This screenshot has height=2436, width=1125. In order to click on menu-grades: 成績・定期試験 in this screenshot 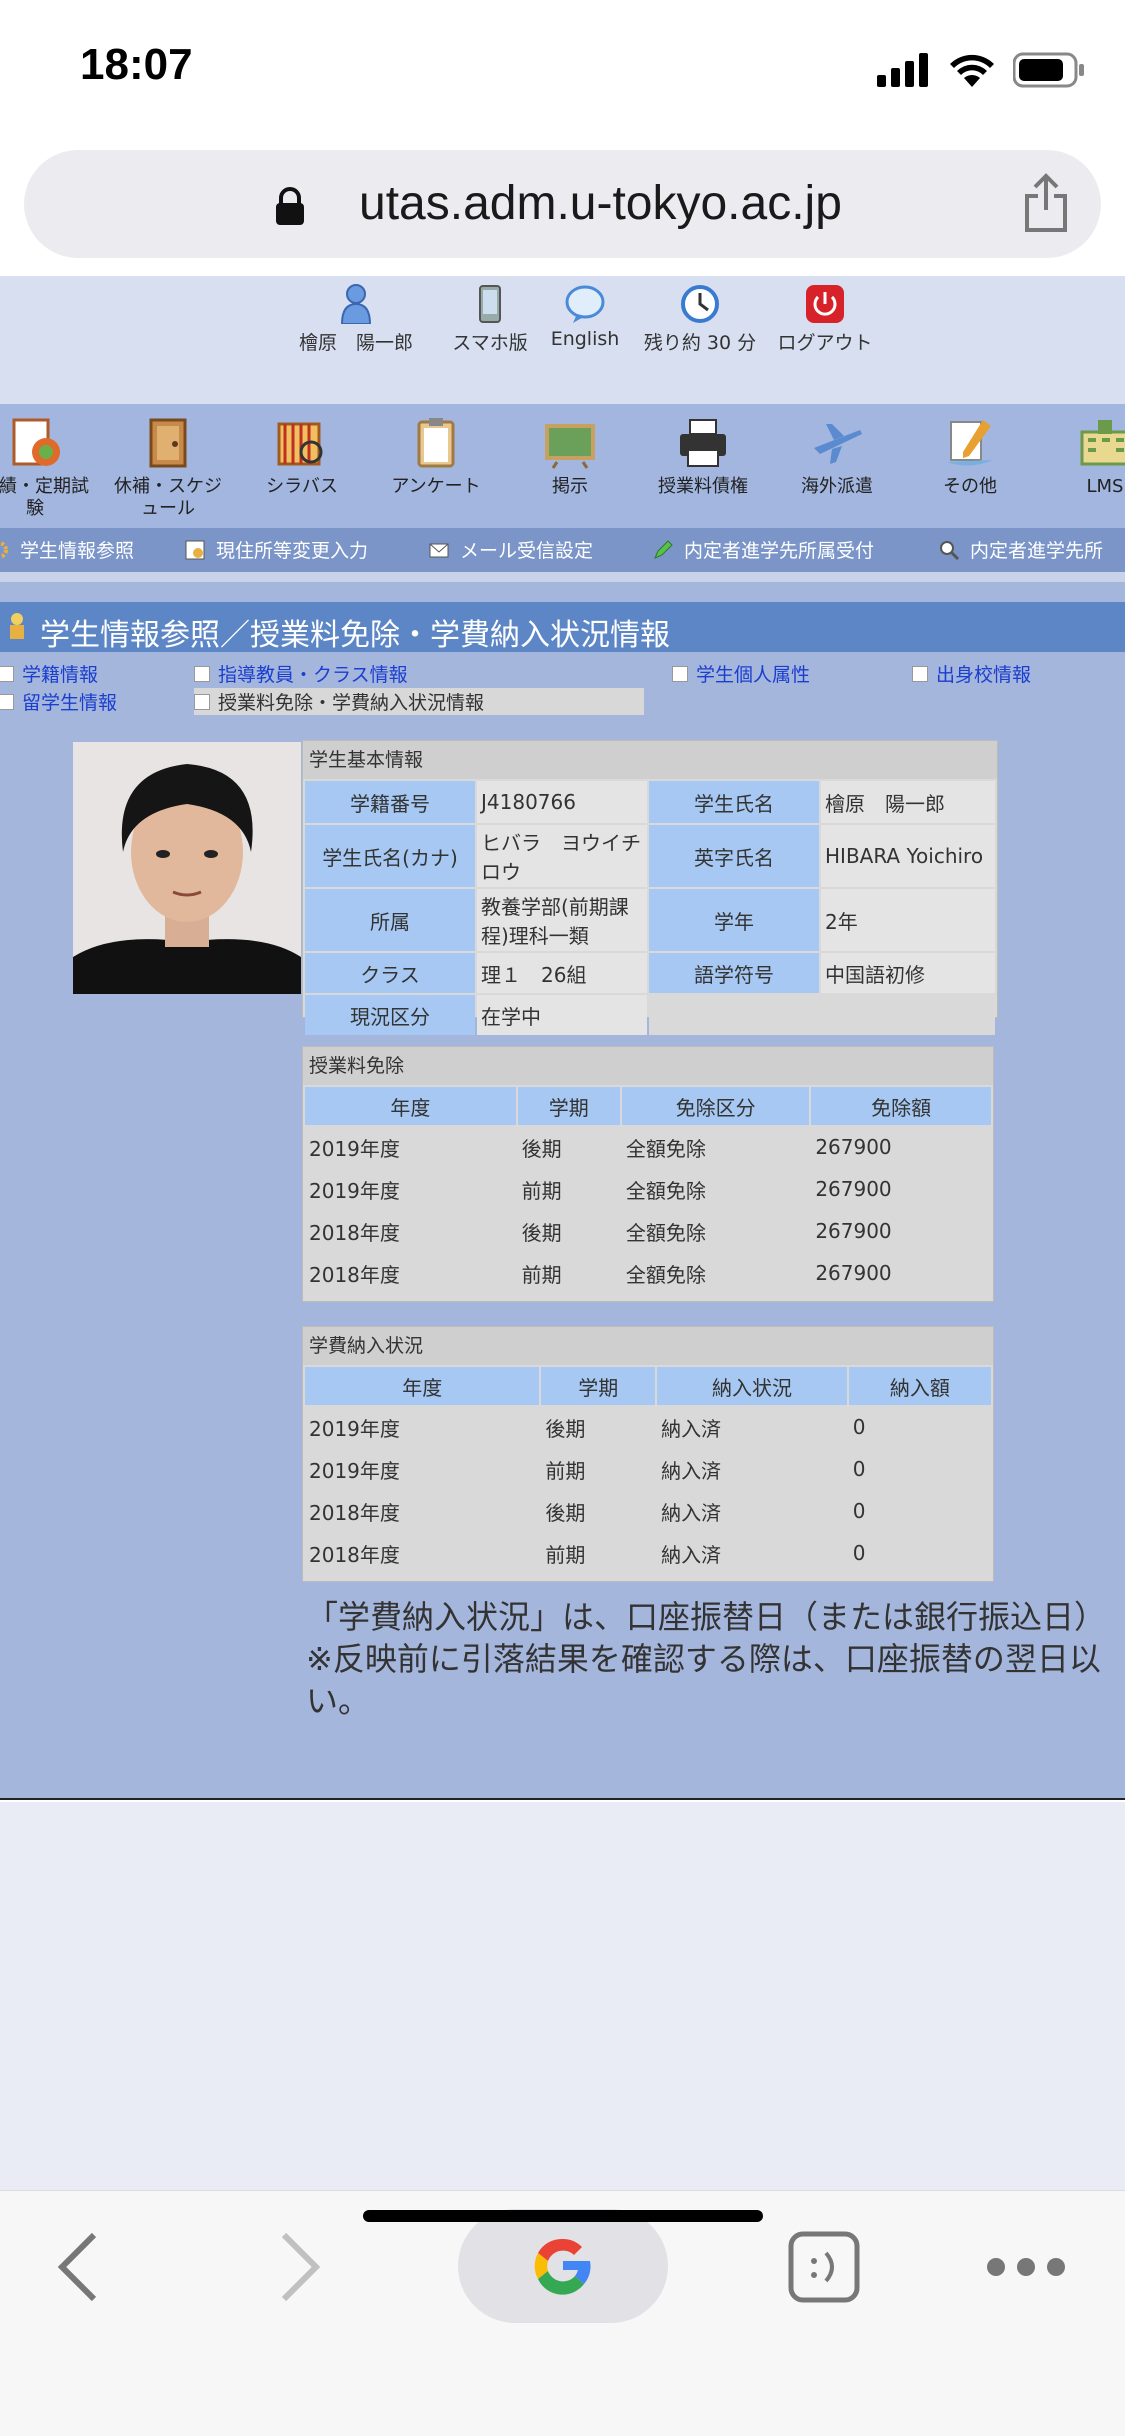, I will do `click(47, 468)`.